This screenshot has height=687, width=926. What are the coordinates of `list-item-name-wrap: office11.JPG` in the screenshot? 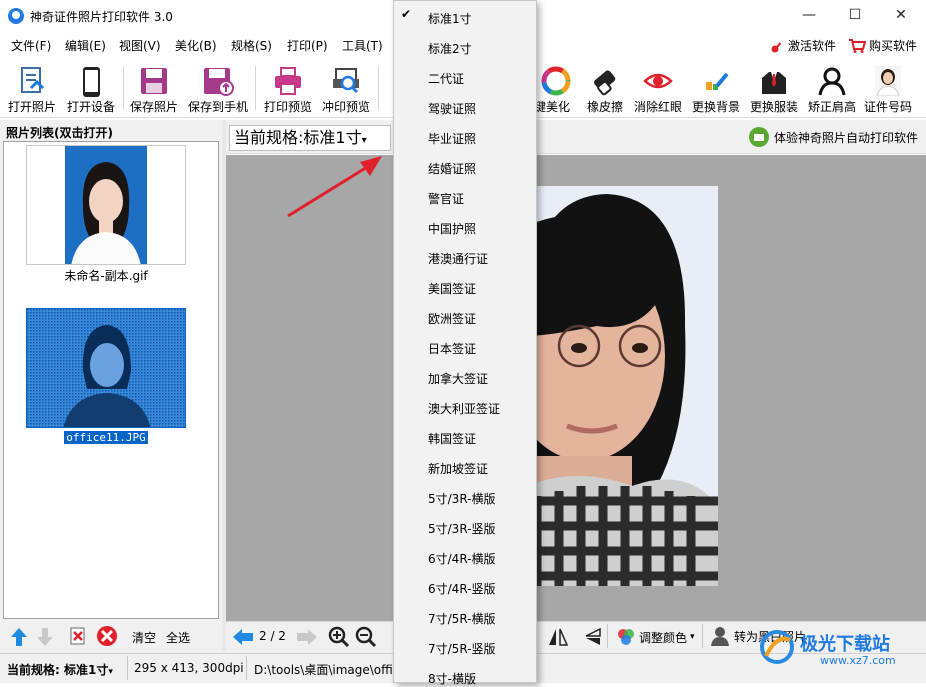 It's located at (106, 437).